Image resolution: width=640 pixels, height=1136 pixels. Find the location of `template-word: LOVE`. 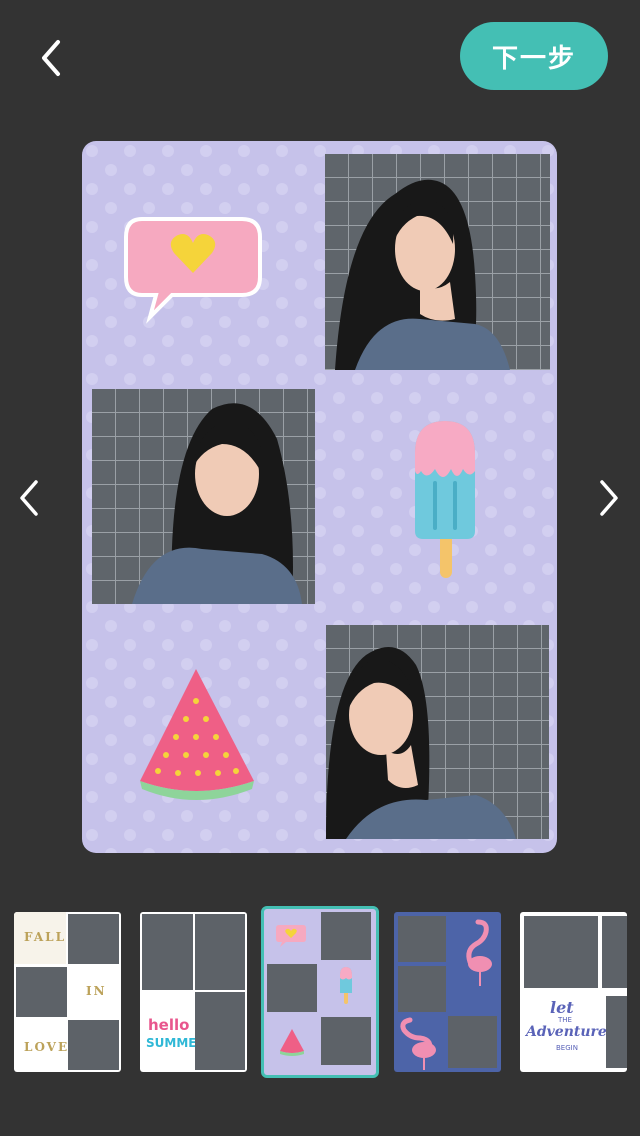

template-word: LOVE is located at coordinates (47, 1047).